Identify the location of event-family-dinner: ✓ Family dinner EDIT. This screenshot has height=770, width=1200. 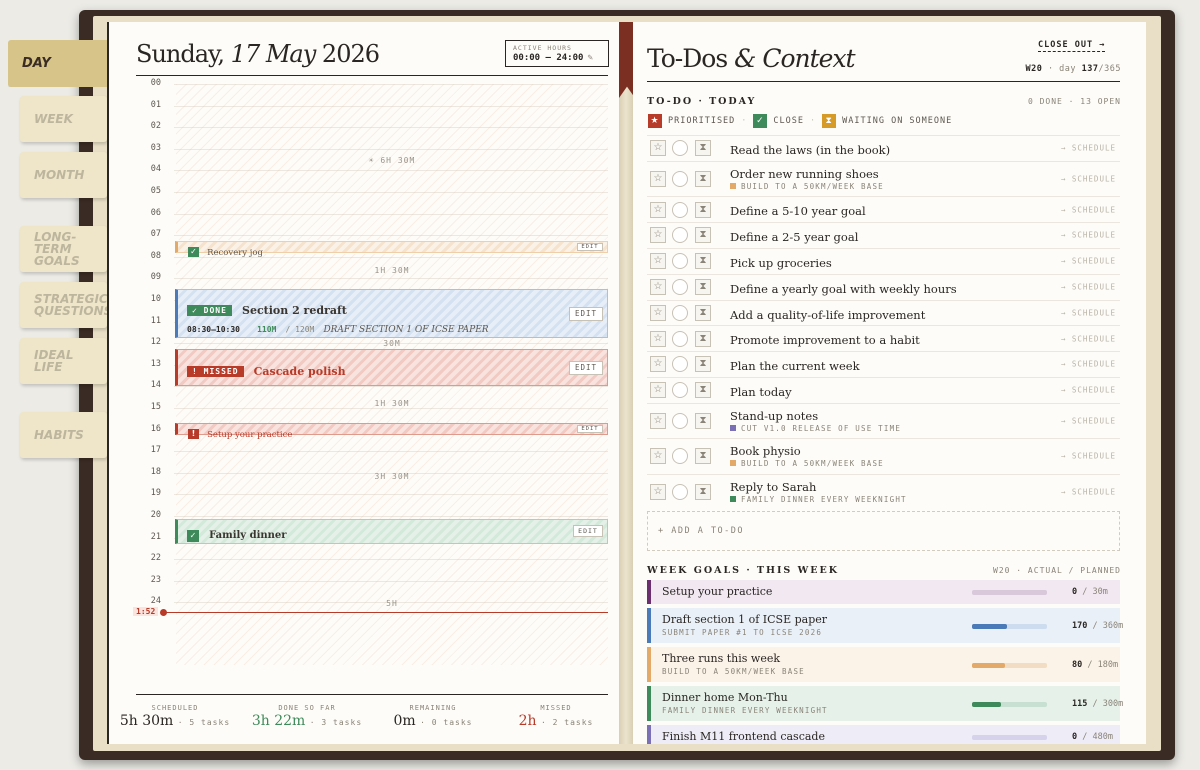
(391, 531).